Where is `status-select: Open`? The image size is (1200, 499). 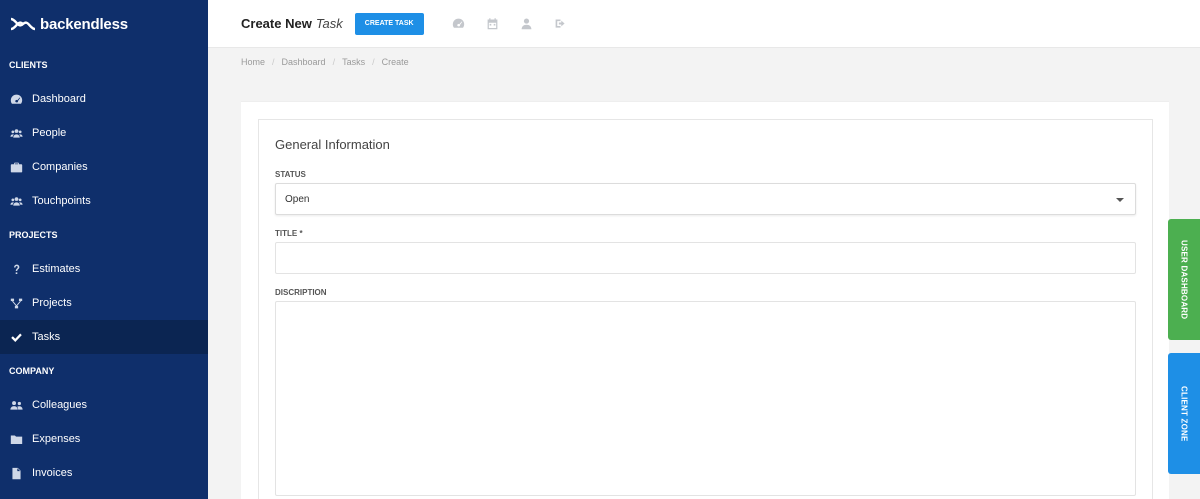 status-select: Open is located at coordinates (705, 199).